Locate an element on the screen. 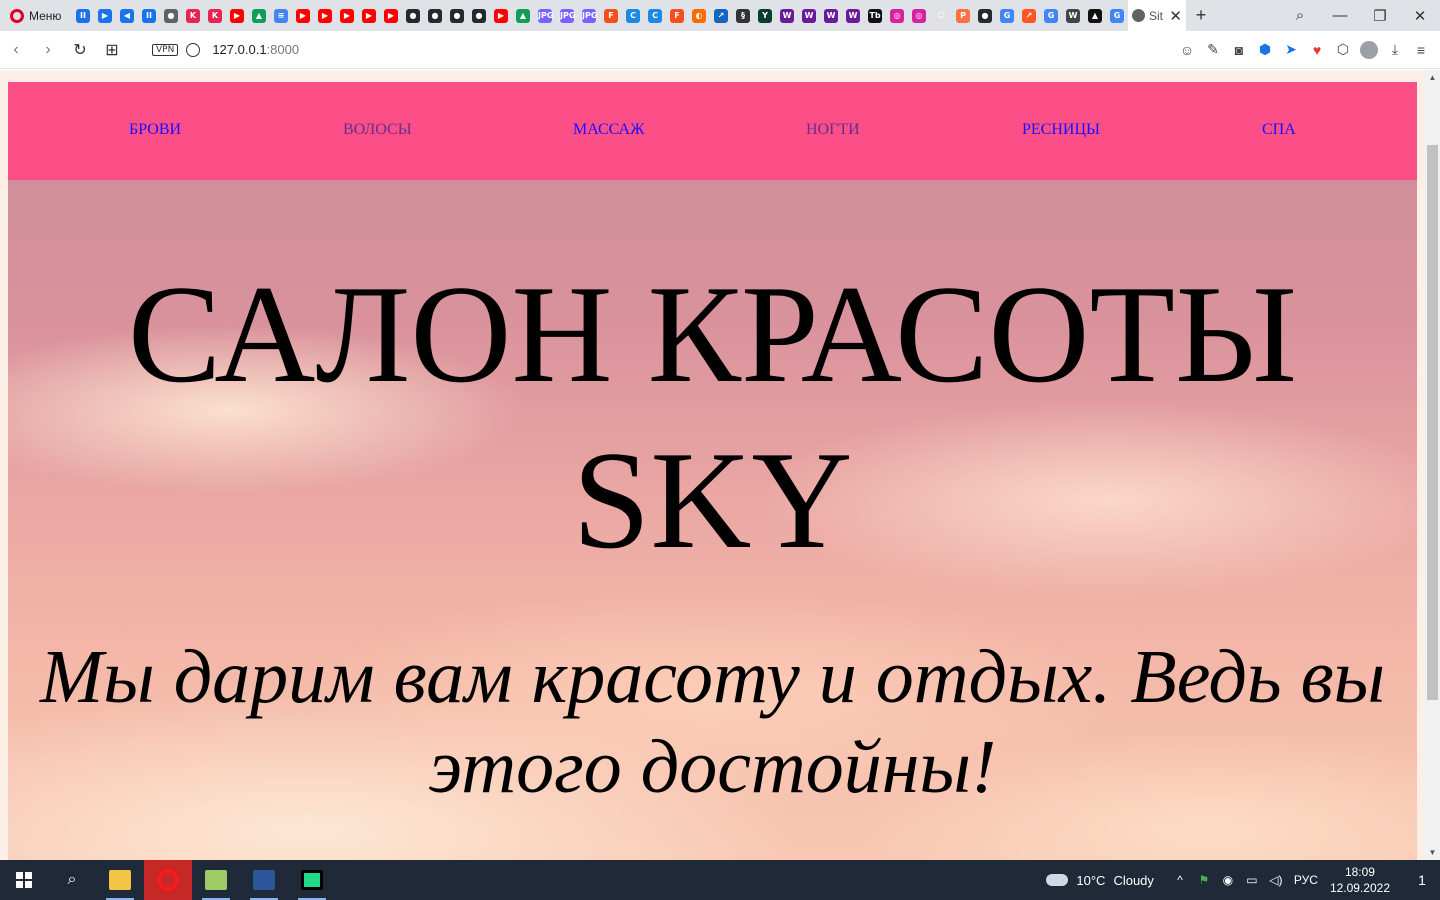 The width and height of the screenshot is (1440, 900). nav-link-lashes: РЕСНИЦЫ is located at coordinates (1061, 130).